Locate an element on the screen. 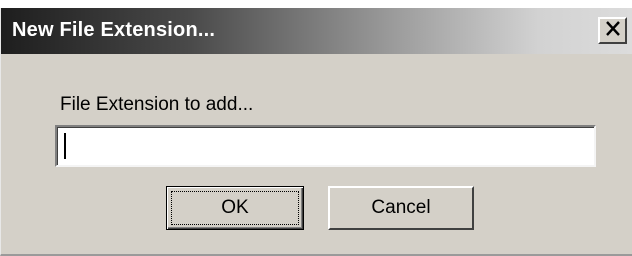  ok-button-label: OK is located at coordinates (235, 207).